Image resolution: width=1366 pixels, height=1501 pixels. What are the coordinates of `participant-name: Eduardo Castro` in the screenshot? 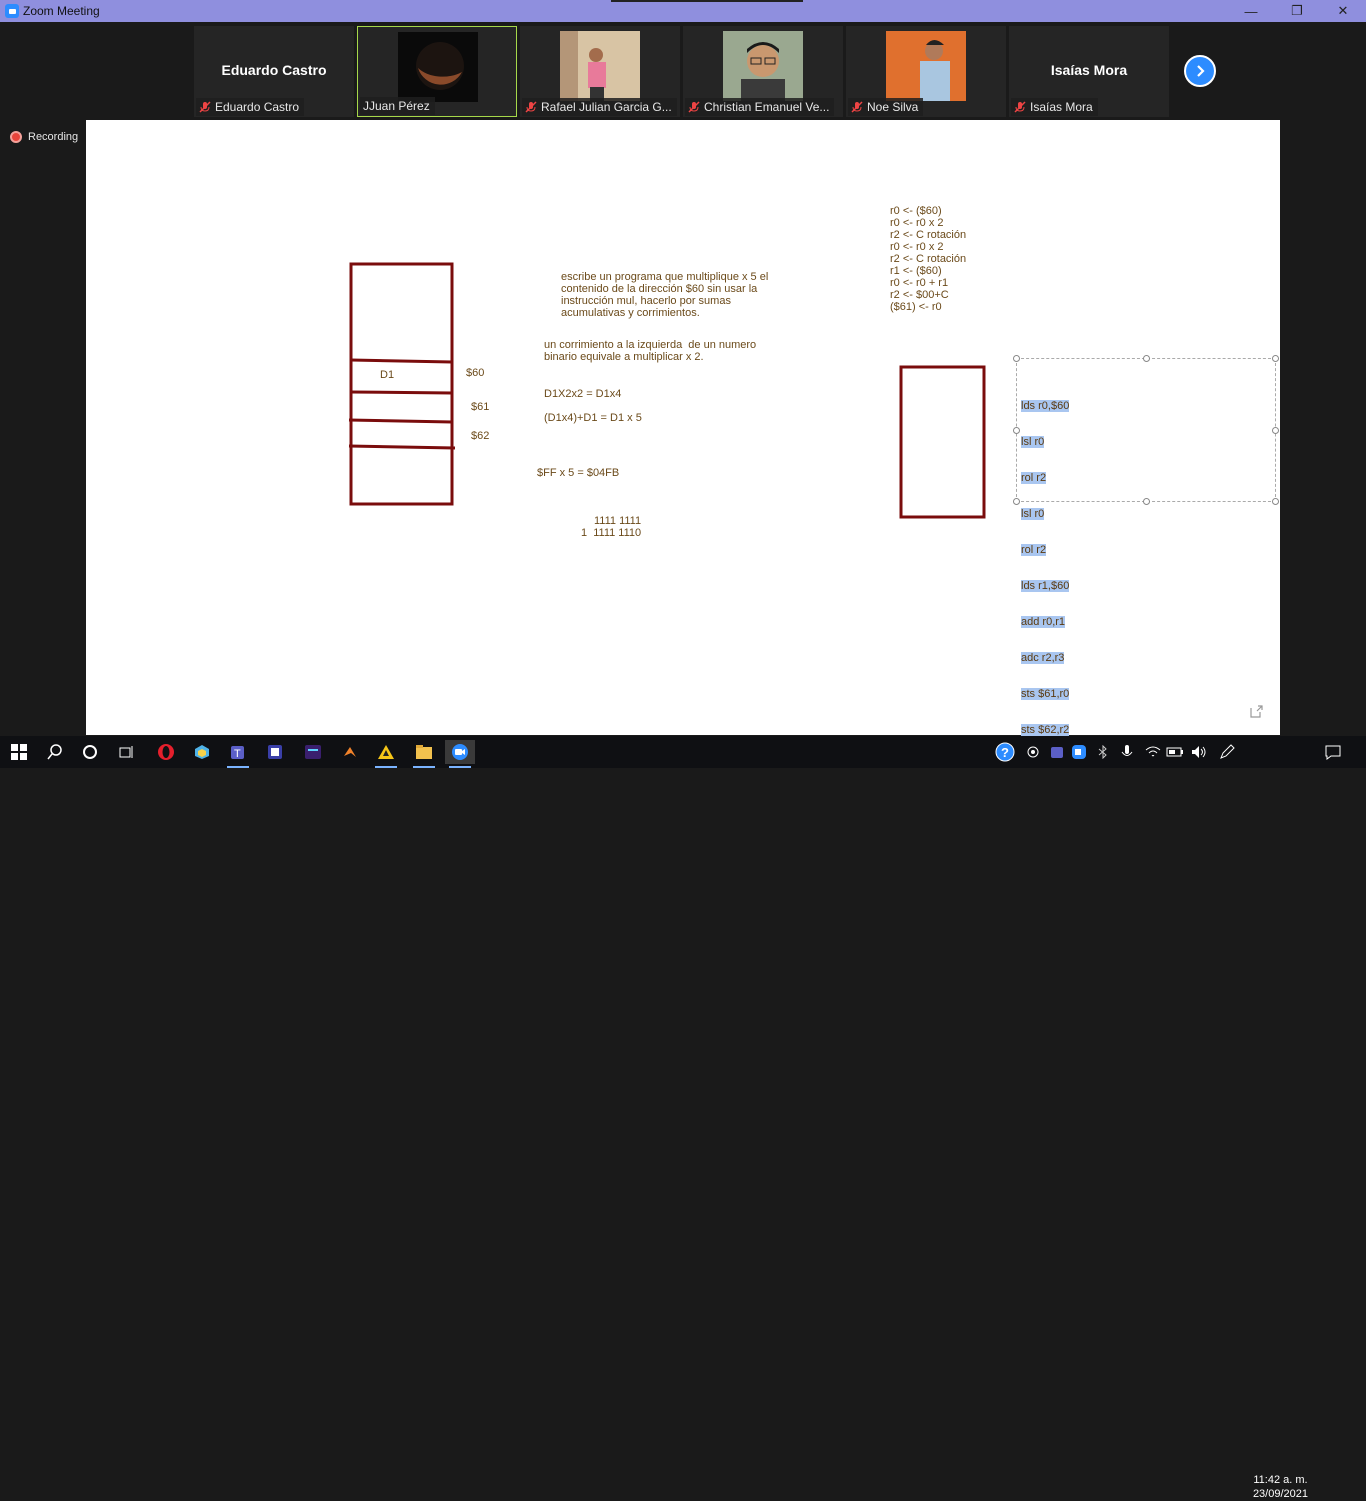 It's located at (274, 70).